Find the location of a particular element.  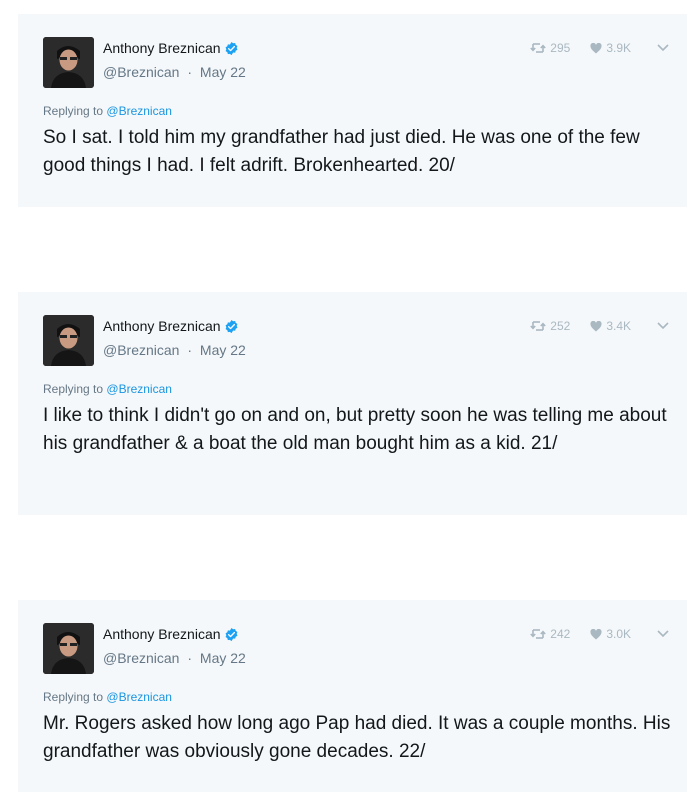

like-count: 3.4K is located at coordinates (618, 326).